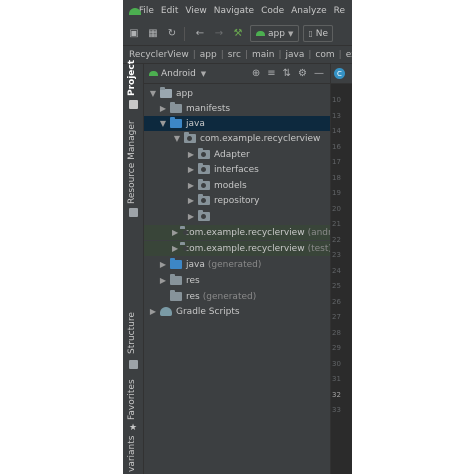 This screenshot has height=474, width=474. Describe the element at coordinates (318, 33) in the screenshot. I see `device-select: ▯ Ne` at that location.